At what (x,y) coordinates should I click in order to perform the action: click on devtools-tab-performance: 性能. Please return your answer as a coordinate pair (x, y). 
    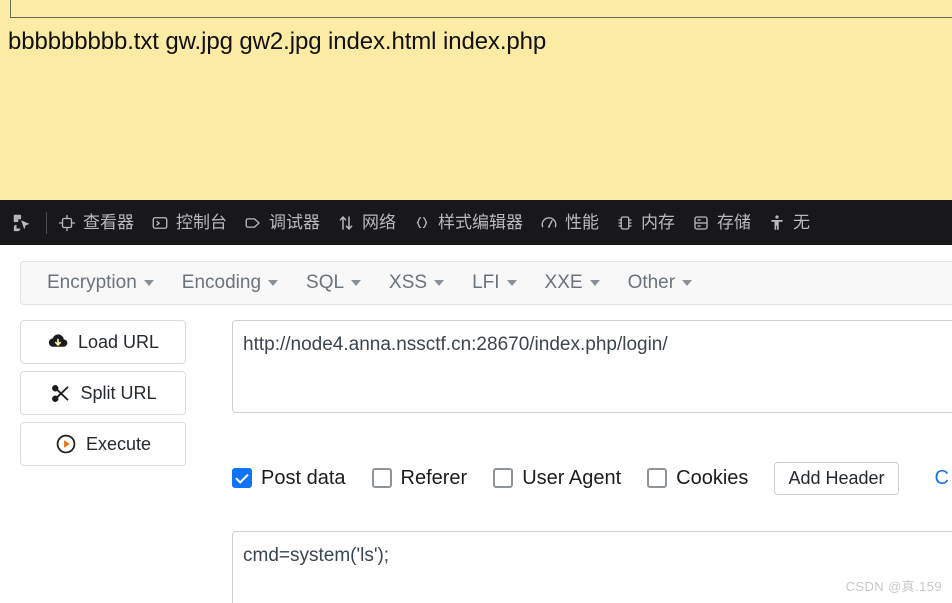
    Looking at the image, I should click on (569, 222).